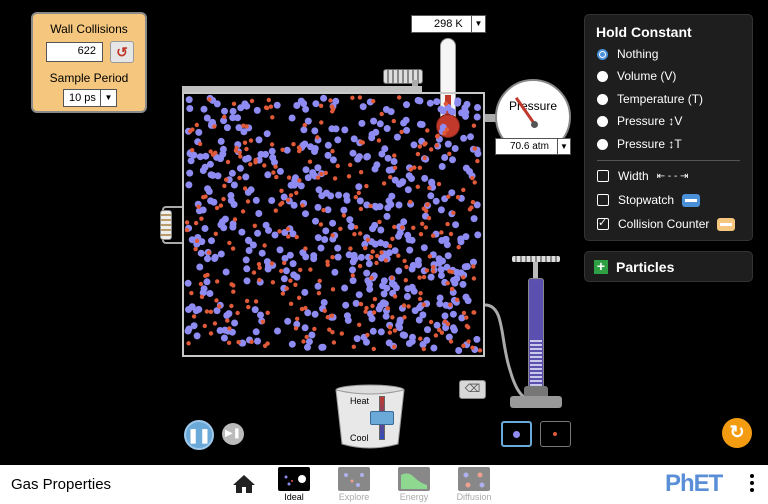 Image resolution: width=768 pixels, height=504 pixels. Describe the element at coordinates (474, 484) in the screenshot. I see `tab-diffusion: Diffusion` at that location.